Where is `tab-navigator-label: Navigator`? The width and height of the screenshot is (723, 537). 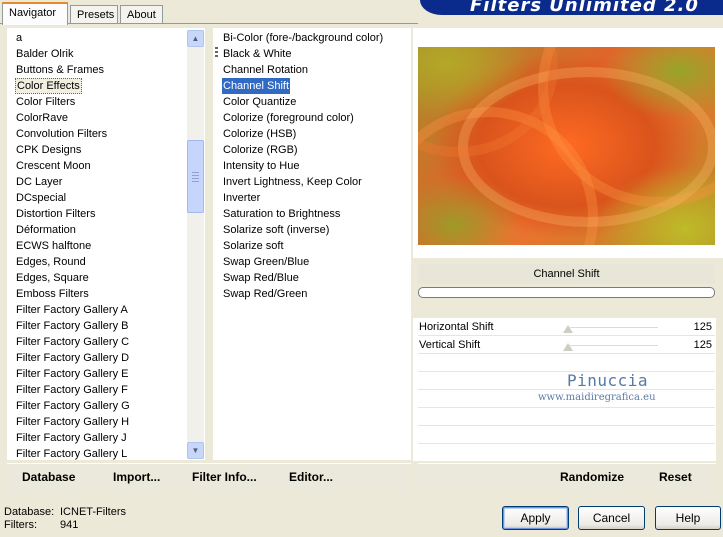 tab-navigator-label: Navigator is located at coordinates (33, 13).